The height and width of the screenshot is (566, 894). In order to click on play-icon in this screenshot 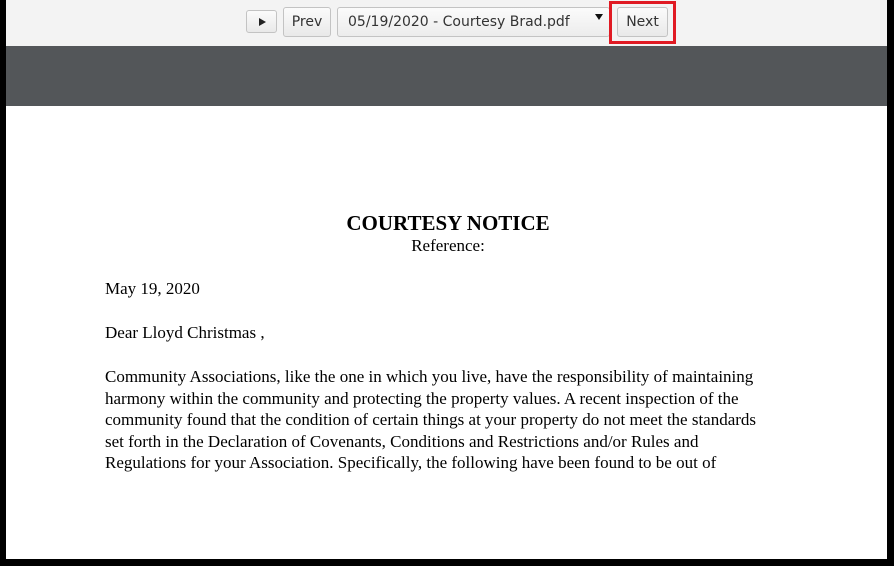, I will do `click(262, 21)`.